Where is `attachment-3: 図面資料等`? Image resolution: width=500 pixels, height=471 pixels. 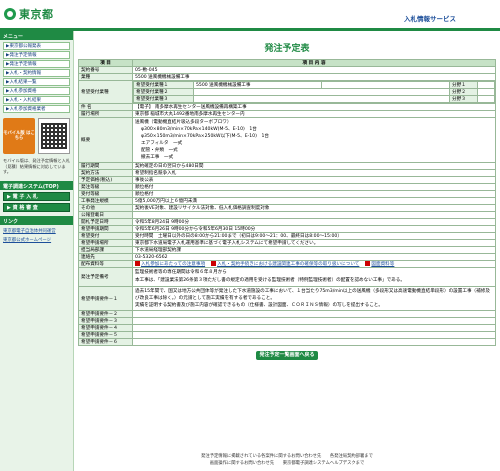
attachment-3: 図面資料等 is located at coordinates (379, 264).